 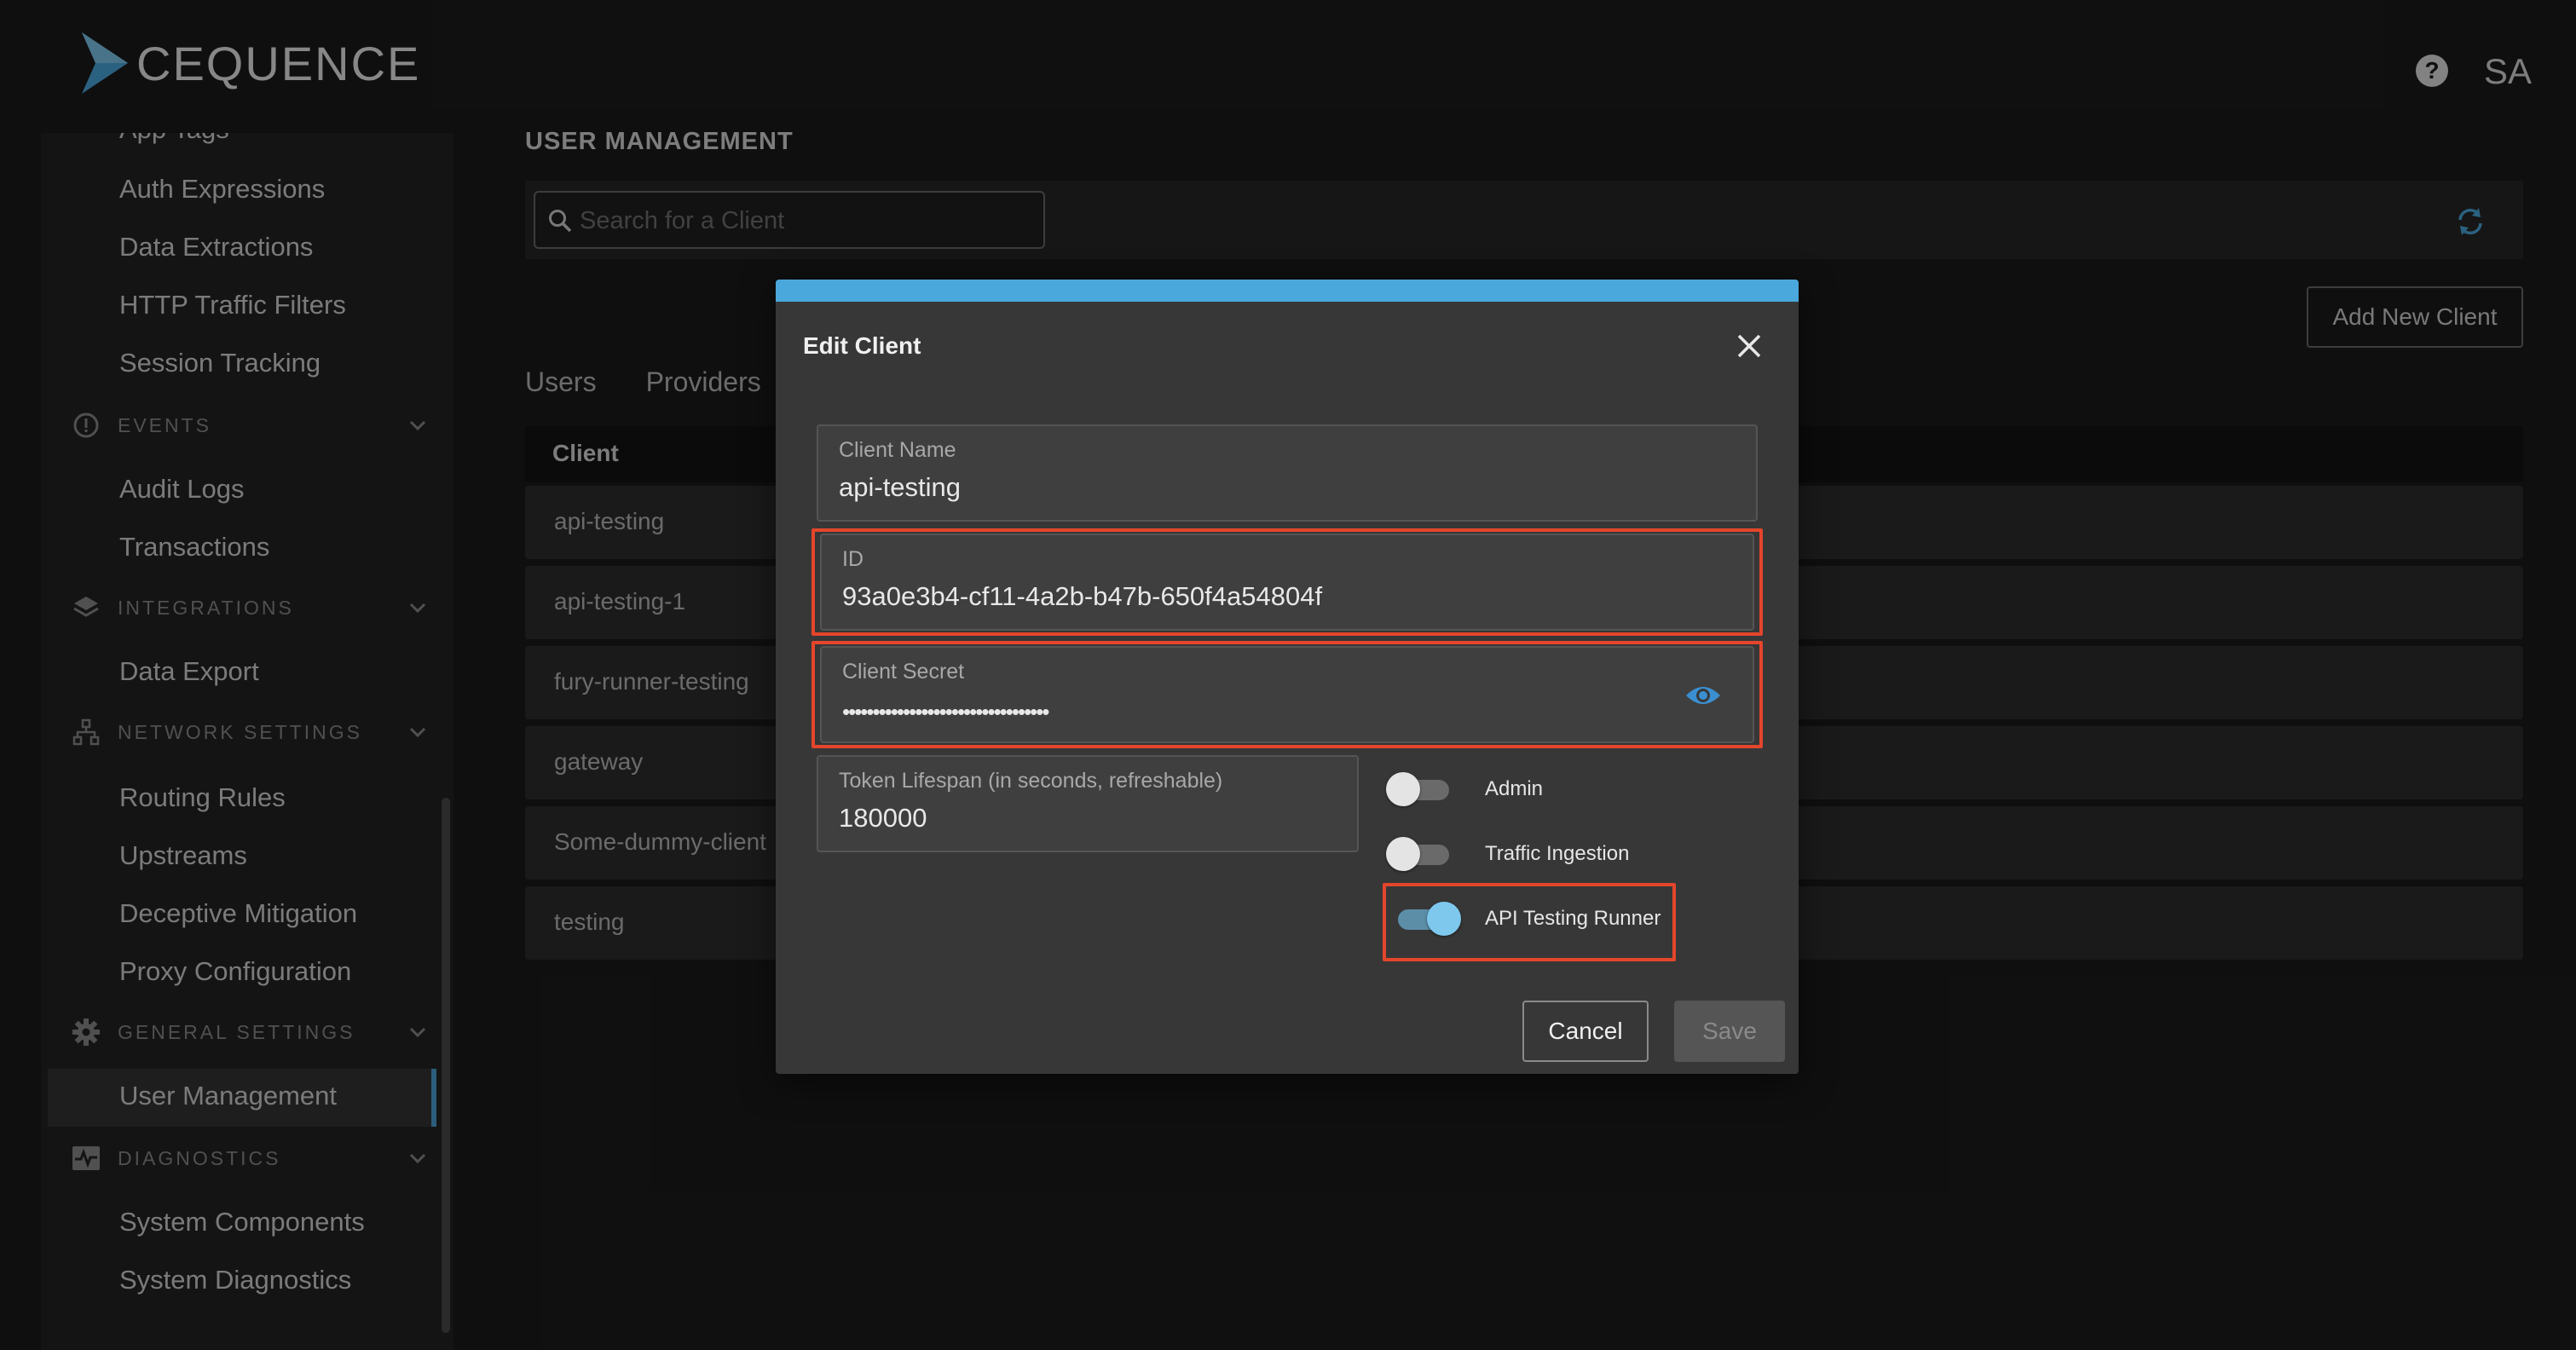 What do you see at coordinates (883, 818) in the screenshot?
I see `token-lifespan-value: 180000` at bounding box center [883, 818].